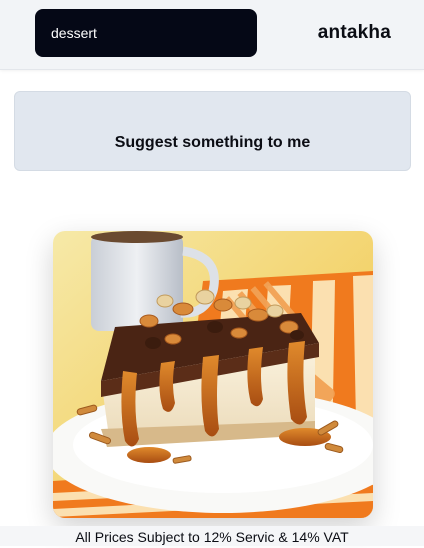 The height and width of the screenshot is (548, 424). Describe the element at coordinates (146, 33) in the screenshot. I see `search-input` at that location.